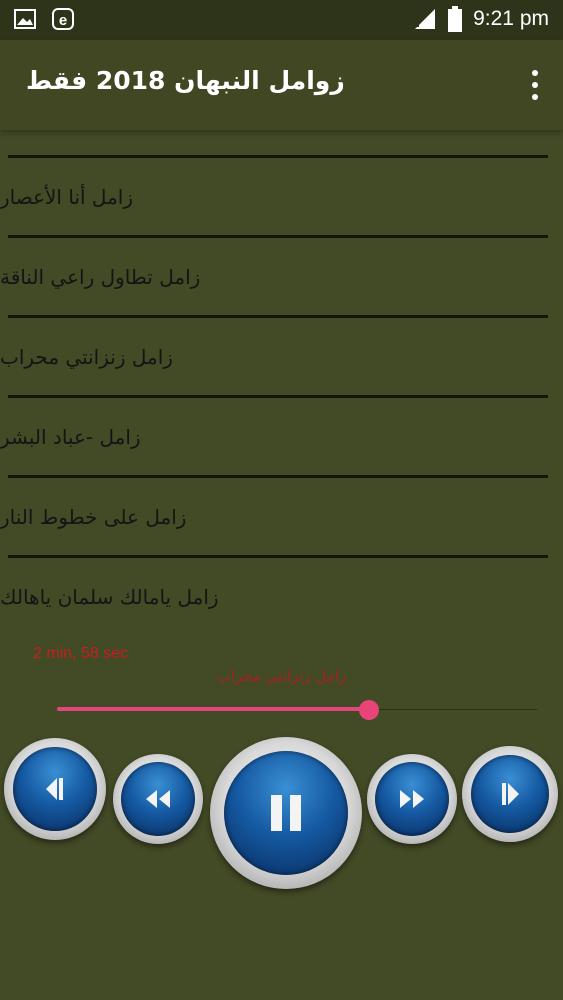  Describe the element at coordinates (70, 436) in the screenshot. I see `list-item-label: زامل -عباد البشر` at that location.